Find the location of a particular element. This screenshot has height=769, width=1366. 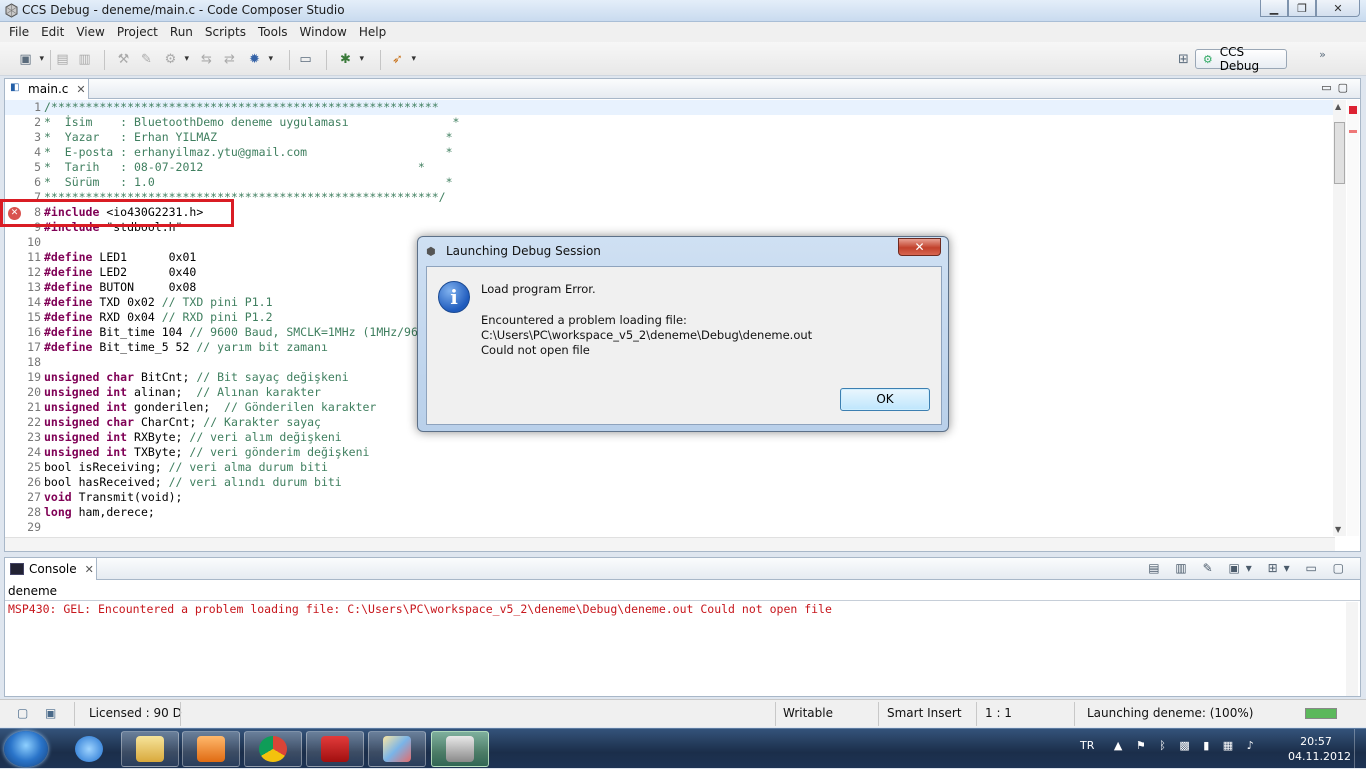

taskbar-internet-explorer is located at coordinates (89, 749).